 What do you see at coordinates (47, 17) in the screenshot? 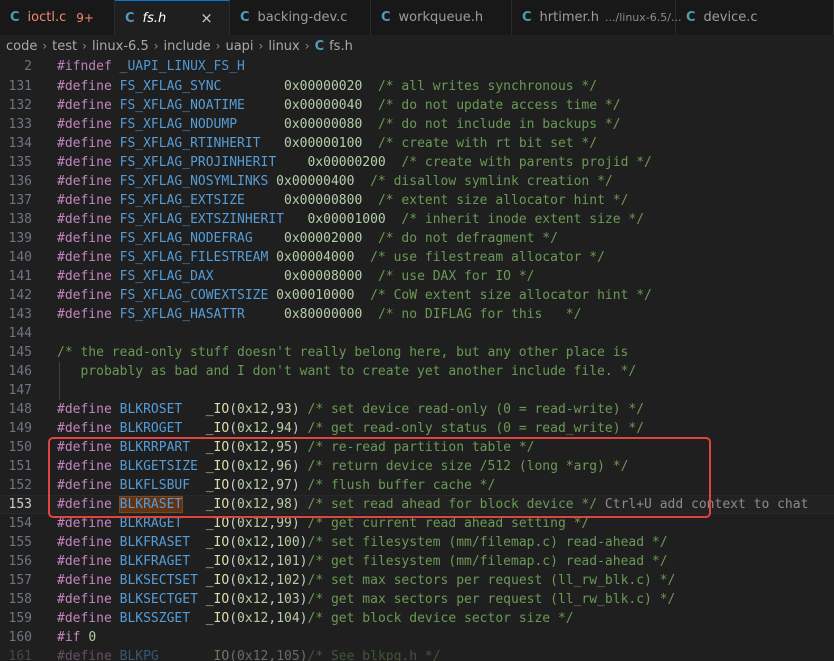
I see `tab-label: ioctl.c` at bounding box center [47, 17].